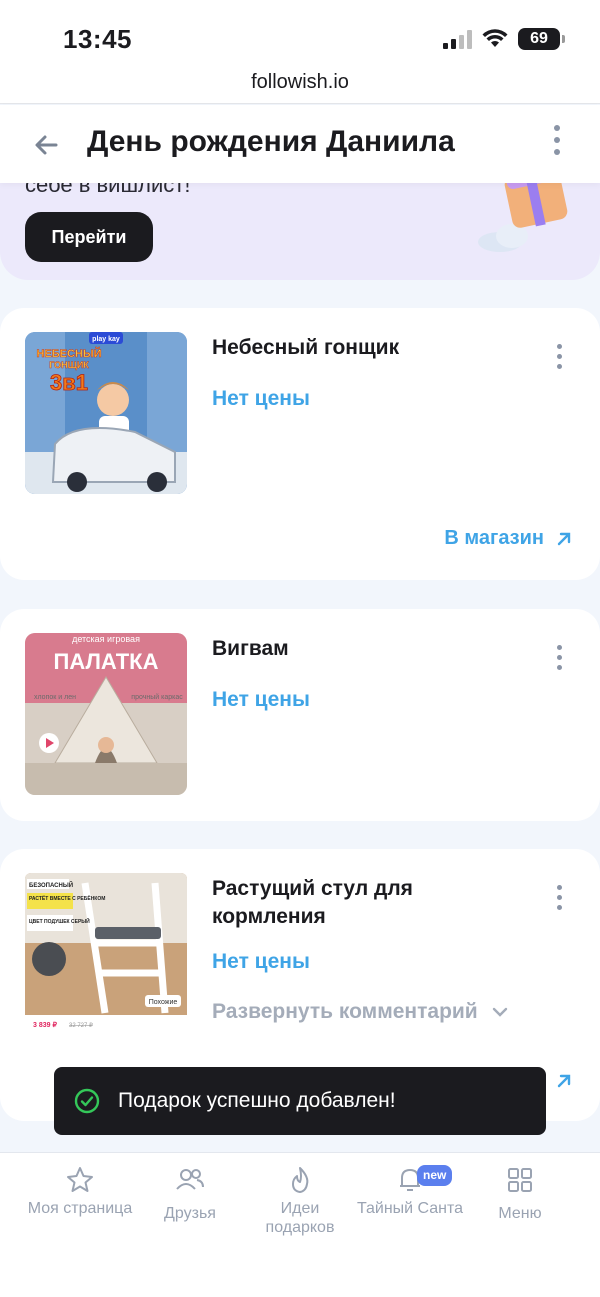 The image size is (600, 1297). Describe the element at coordinates (300, 83) in the screenshot. I see `url-bar: followish.io` at that location.